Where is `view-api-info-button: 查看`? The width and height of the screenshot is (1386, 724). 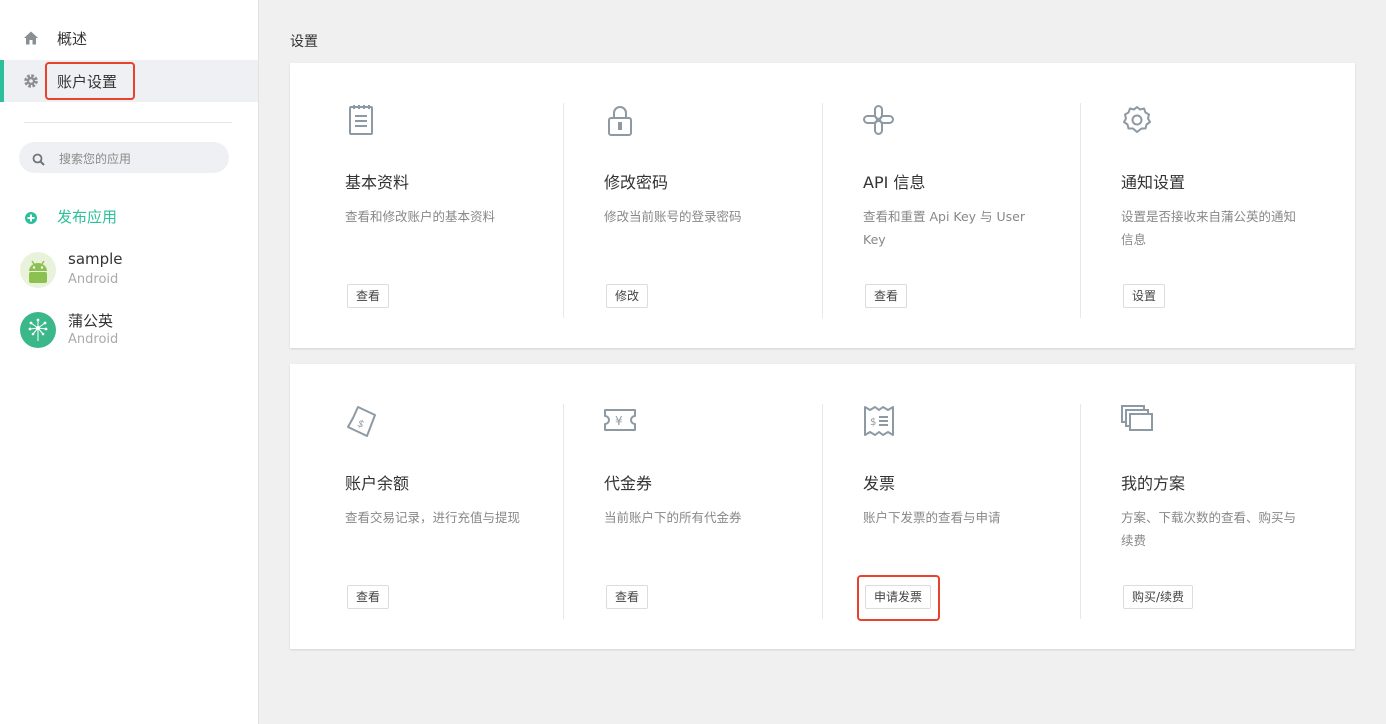 view-api-info-button: 查看 is located at coordinates (886, 296).